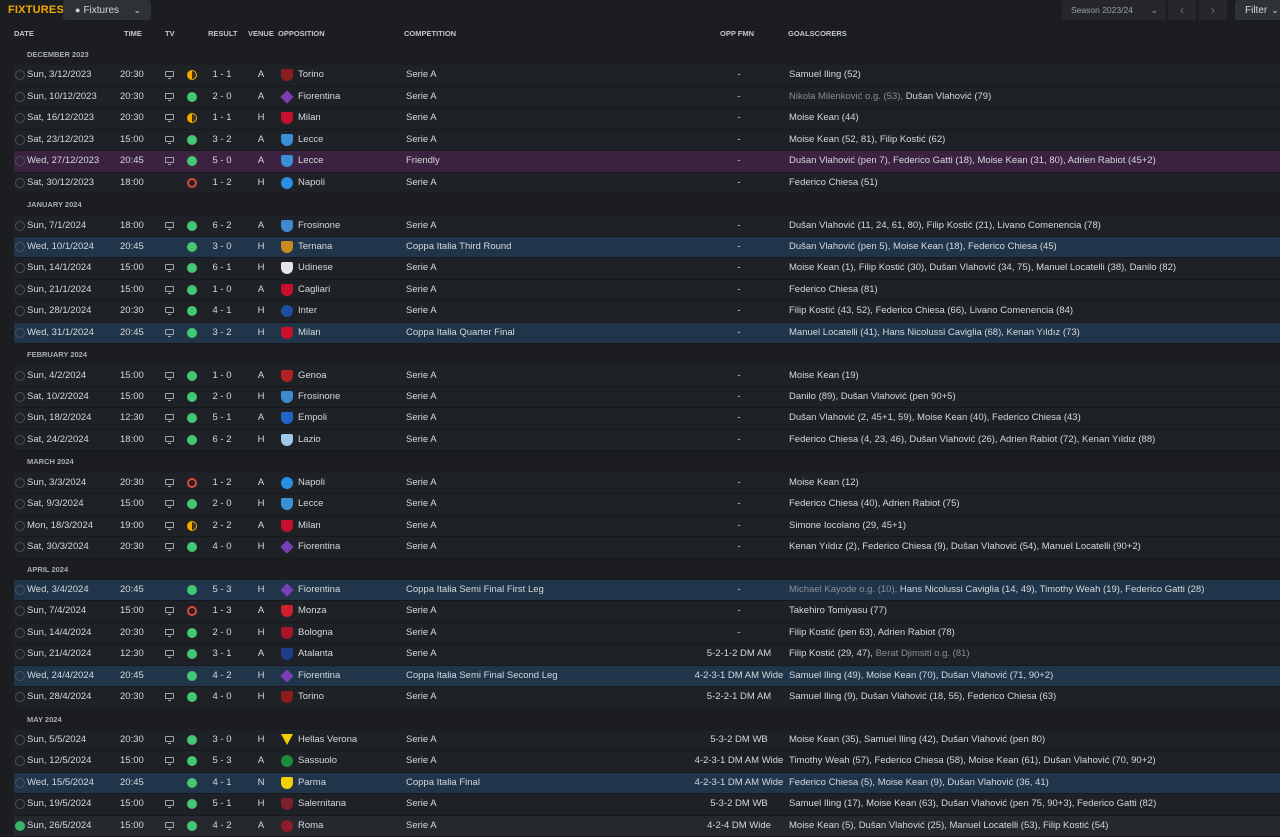 This screenshot has width=1280, height=837. What do you see at coordinates (309, 440) in the screenshot?
I see `opposition-name: Lazio` at bounding box center [309, 440].